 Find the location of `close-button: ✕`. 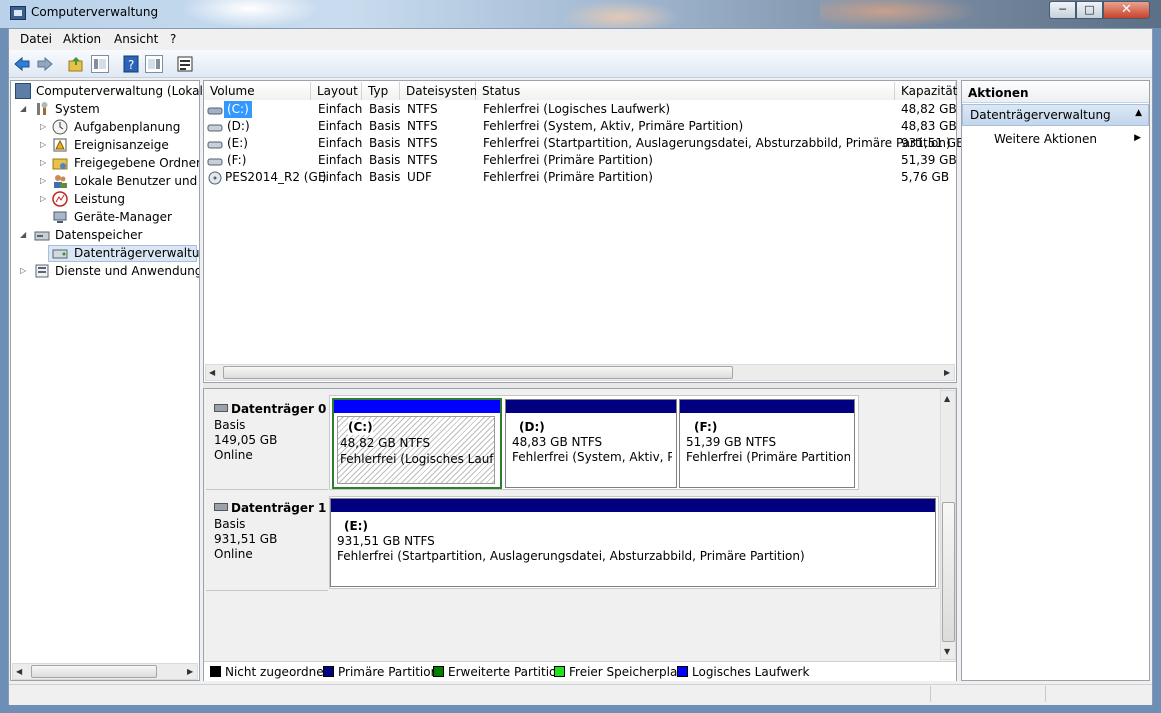

close-button: ✕ is located at coordinates (1126, 10).